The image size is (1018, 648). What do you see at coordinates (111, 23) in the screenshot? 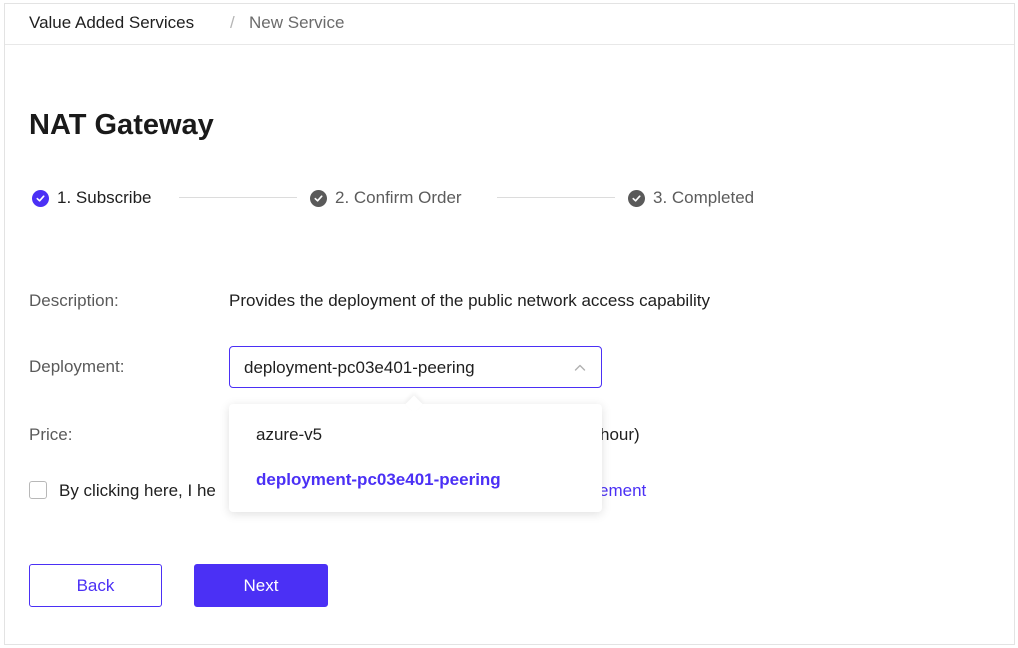
I see `breadcrumb-item-value-added-services: Value Added Services` at bounding box center [111, 23].